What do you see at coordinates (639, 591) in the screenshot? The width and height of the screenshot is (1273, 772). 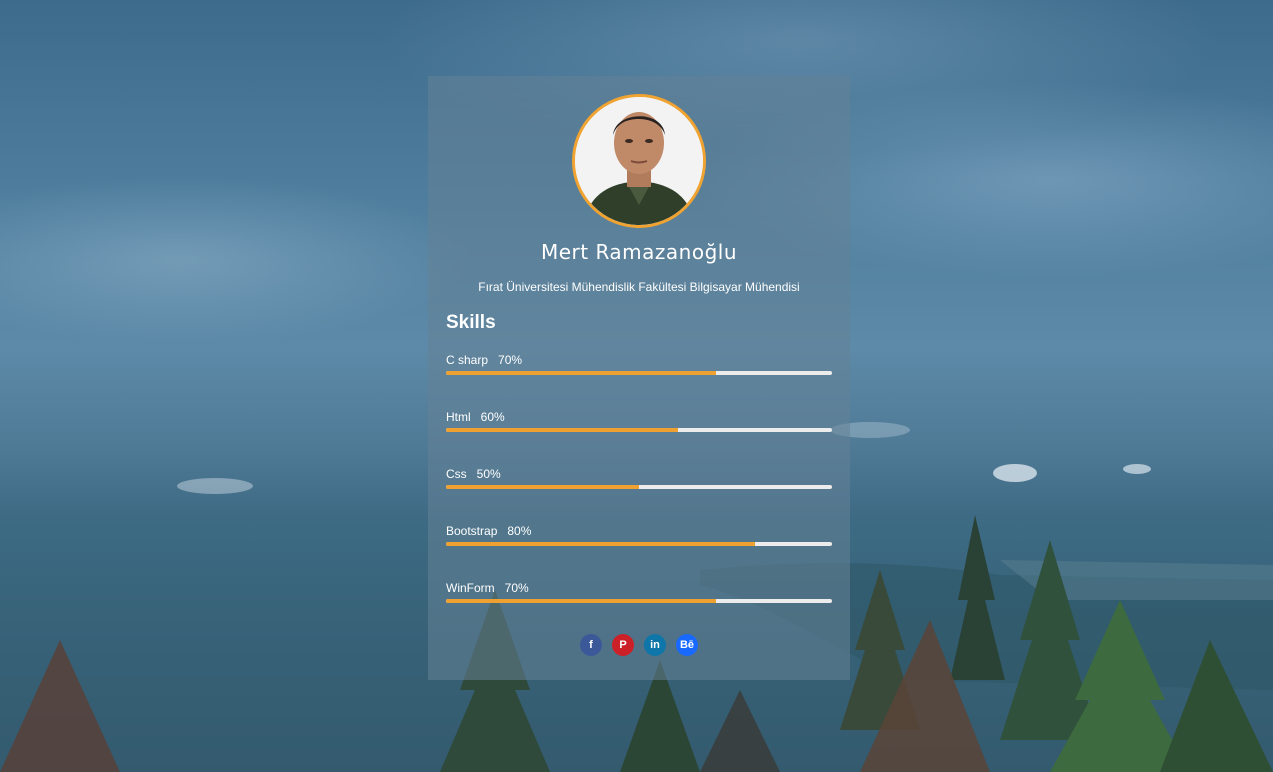 I see `skill-winform: WinForm 70%` at bounding box center [639, 591].